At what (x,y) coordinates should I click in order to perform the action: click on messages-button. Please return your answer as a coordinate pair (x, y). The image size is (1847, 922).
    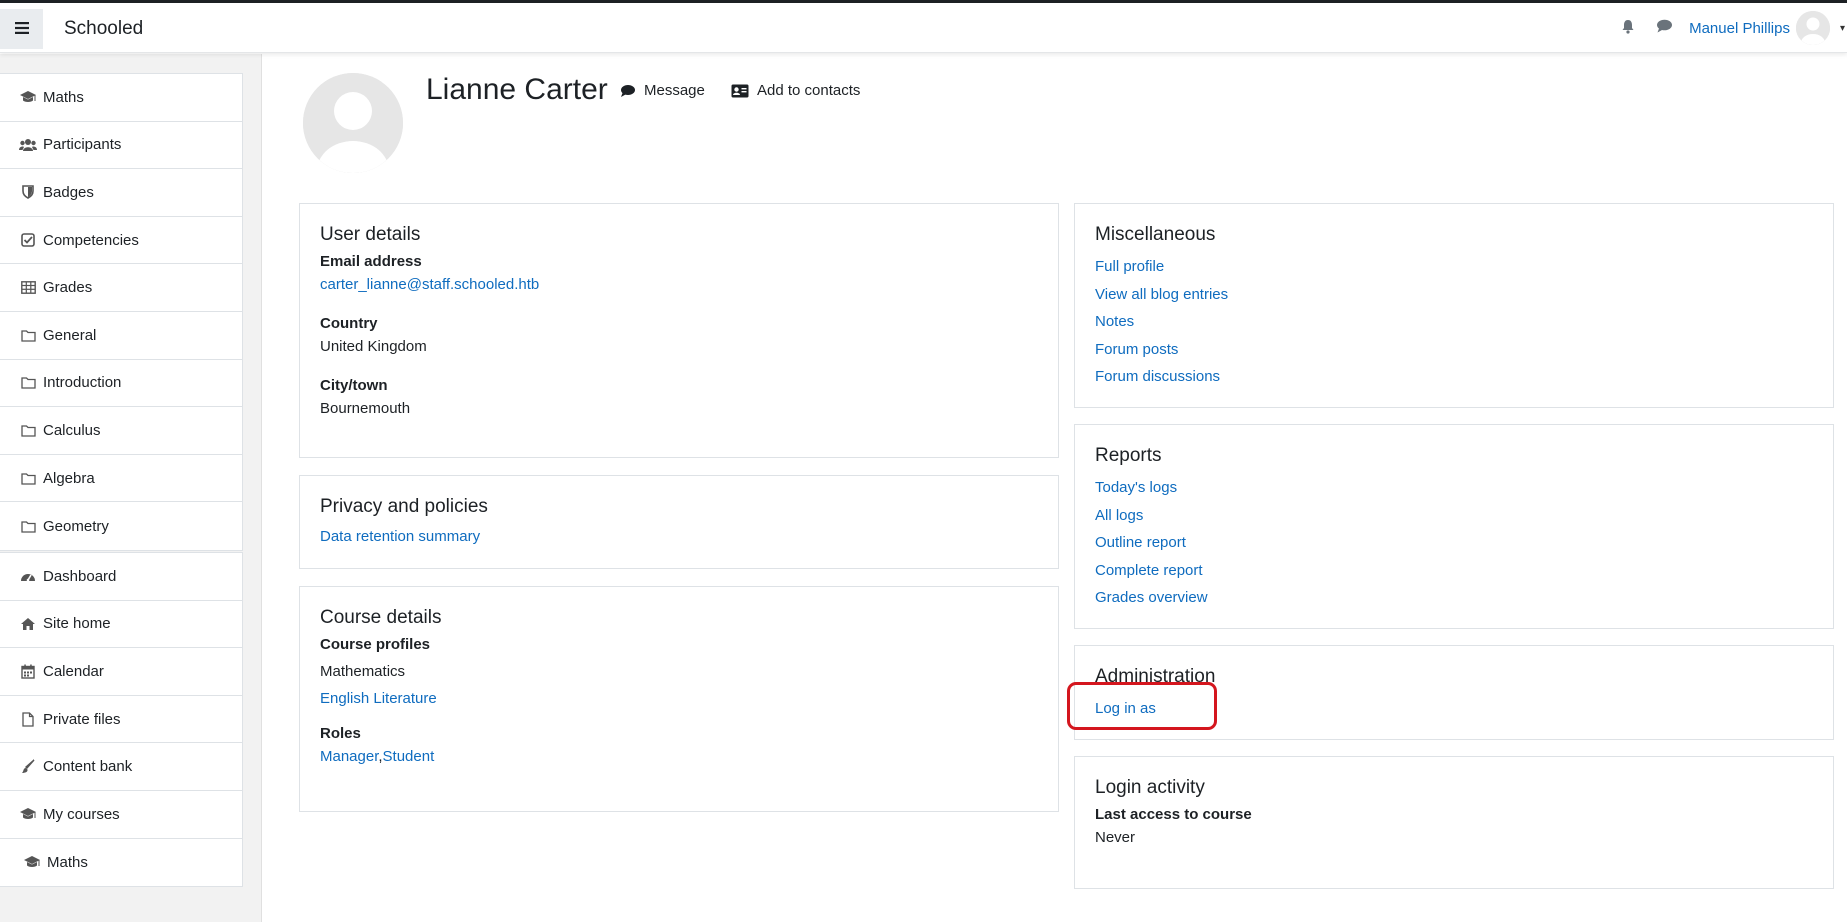
    Looking at the image, I should click on (1664, 28).